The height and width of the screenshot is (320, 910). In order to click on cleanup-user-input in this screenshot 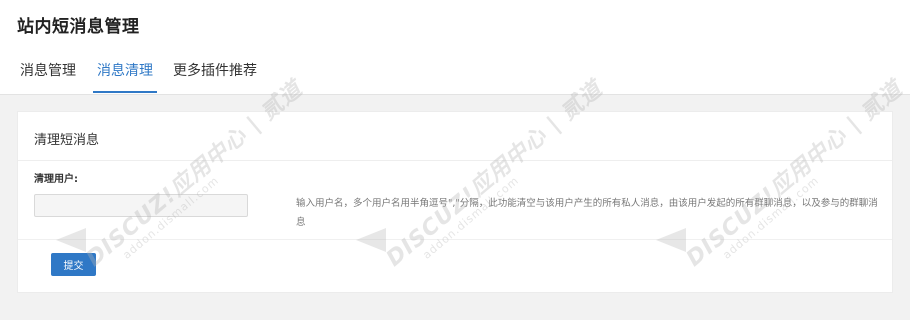, I will do `click(141, 205)`.